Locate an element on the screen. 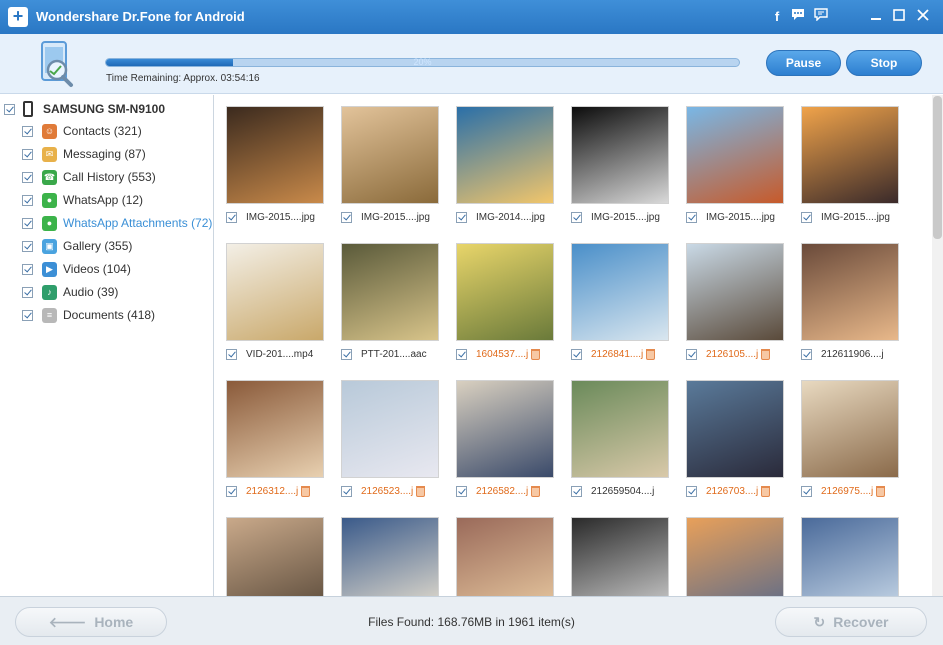 The height and width of the screenshot is (645, 943). file-tile: 2126975....j is located at coordinates (851, 439).